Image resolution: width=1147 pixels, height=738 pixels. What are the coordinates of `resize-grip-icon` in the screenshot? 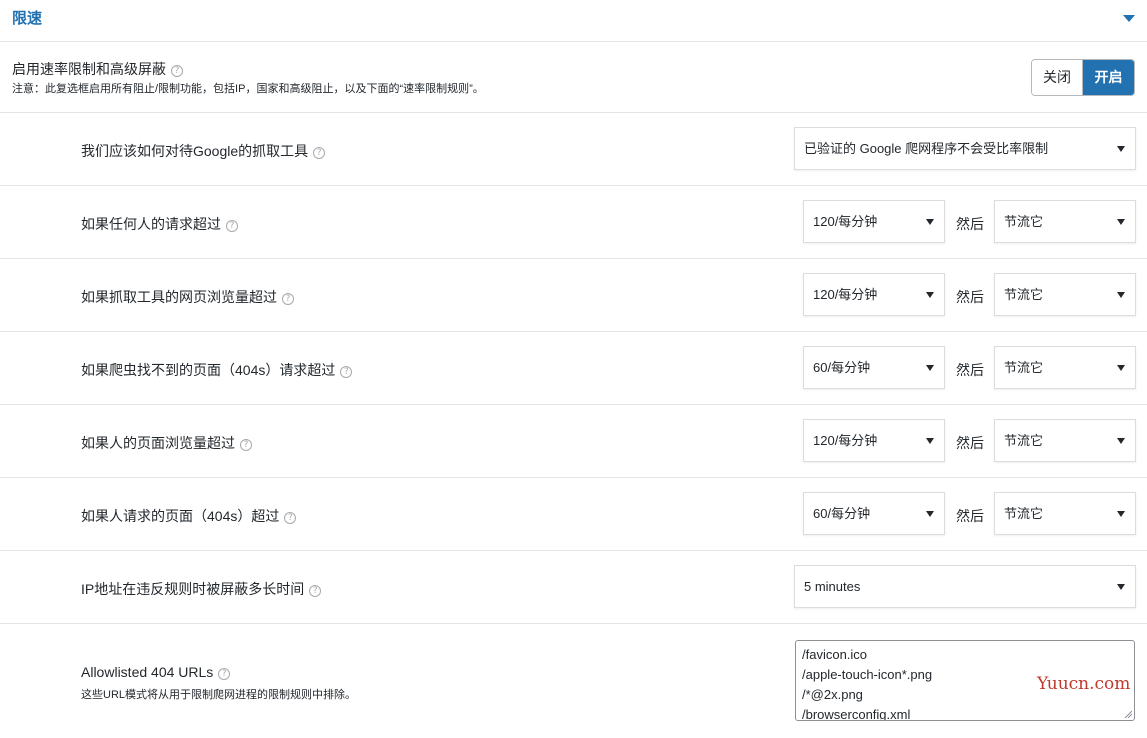 It's located at (1128, 714).